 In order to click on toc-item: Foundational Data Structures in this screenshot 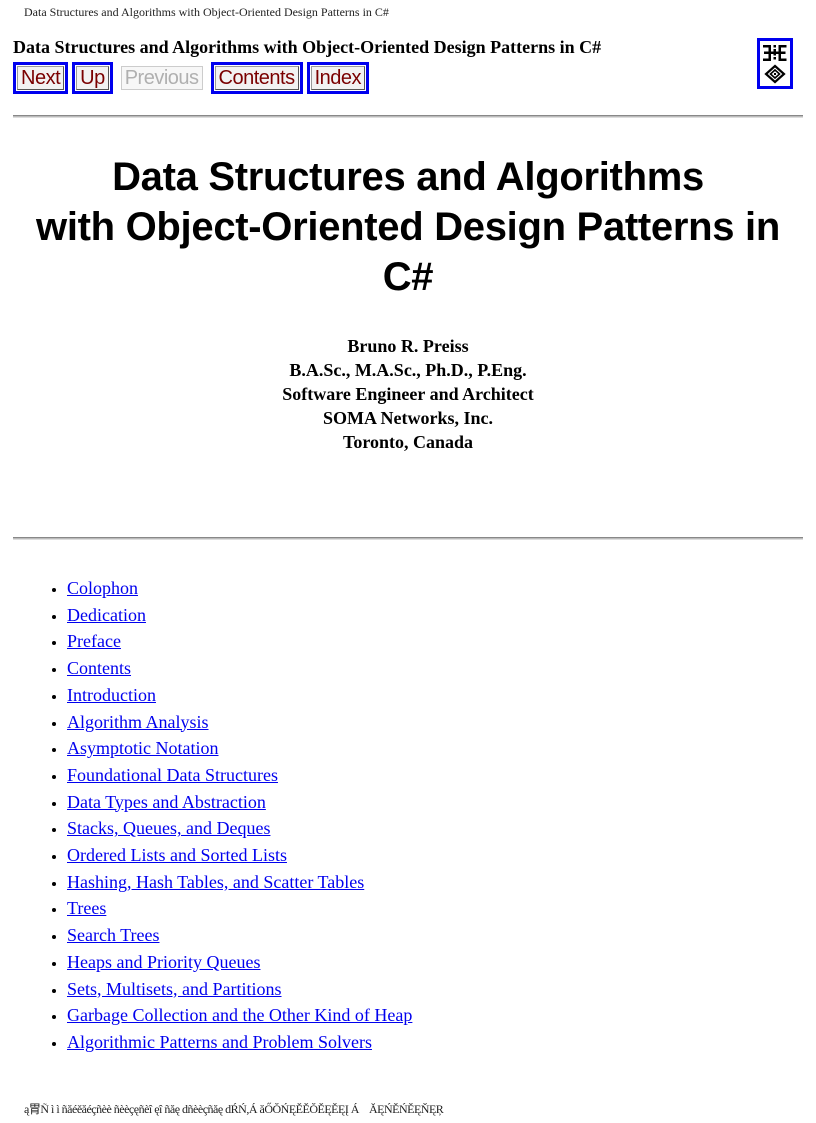, I will do `click(239, 775)`.